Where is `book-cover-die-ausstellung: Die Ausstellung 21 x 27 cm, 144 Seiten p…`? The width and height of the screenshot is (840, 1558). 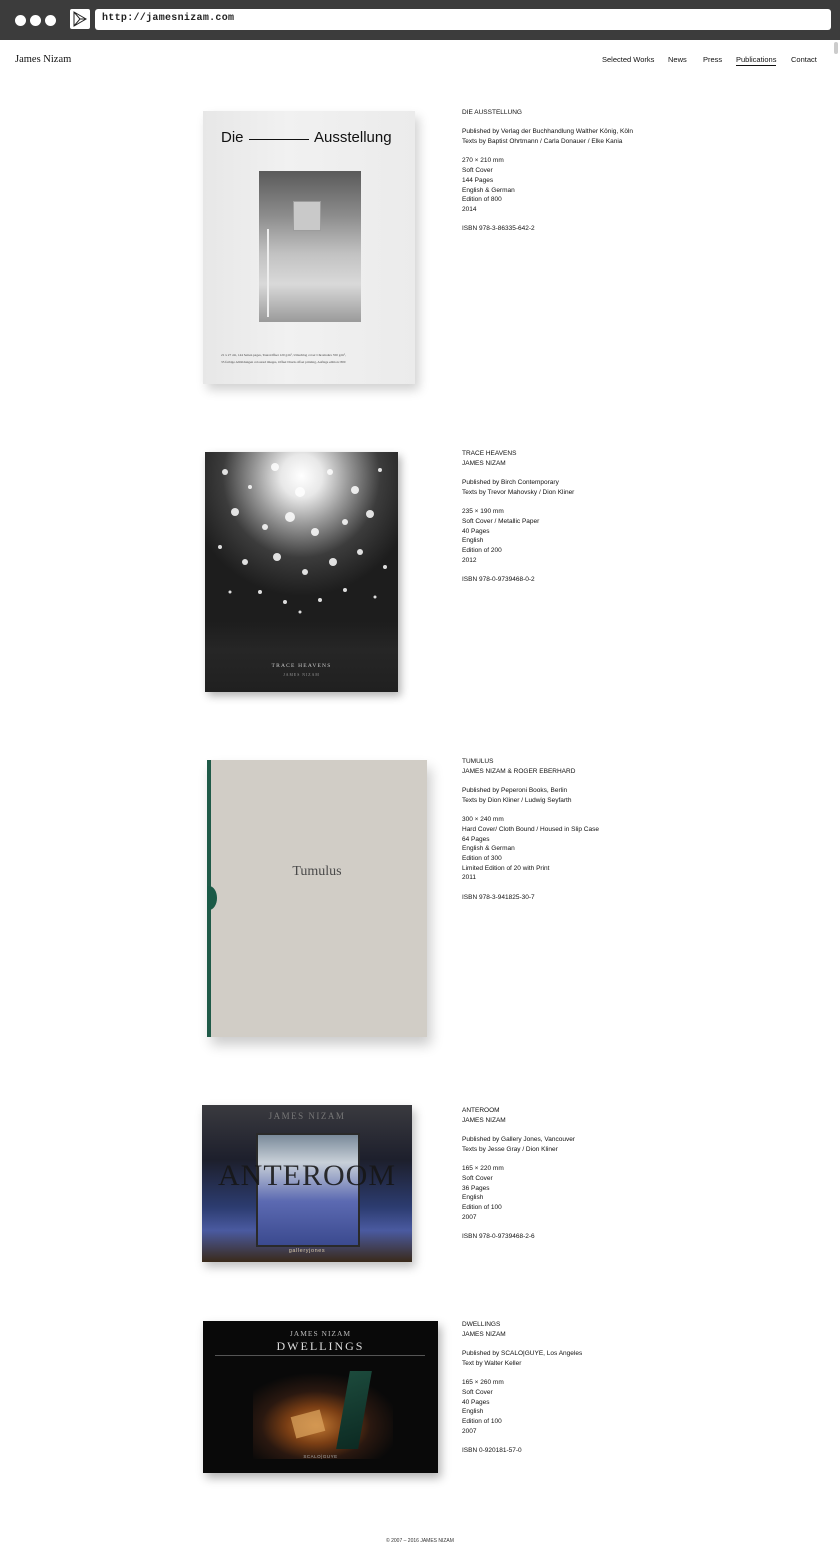
book-cover-die-ausstellung: Die Ausstellung 21 x 27 cm, 144 Seiten p… is located at coordinates (309, 247).